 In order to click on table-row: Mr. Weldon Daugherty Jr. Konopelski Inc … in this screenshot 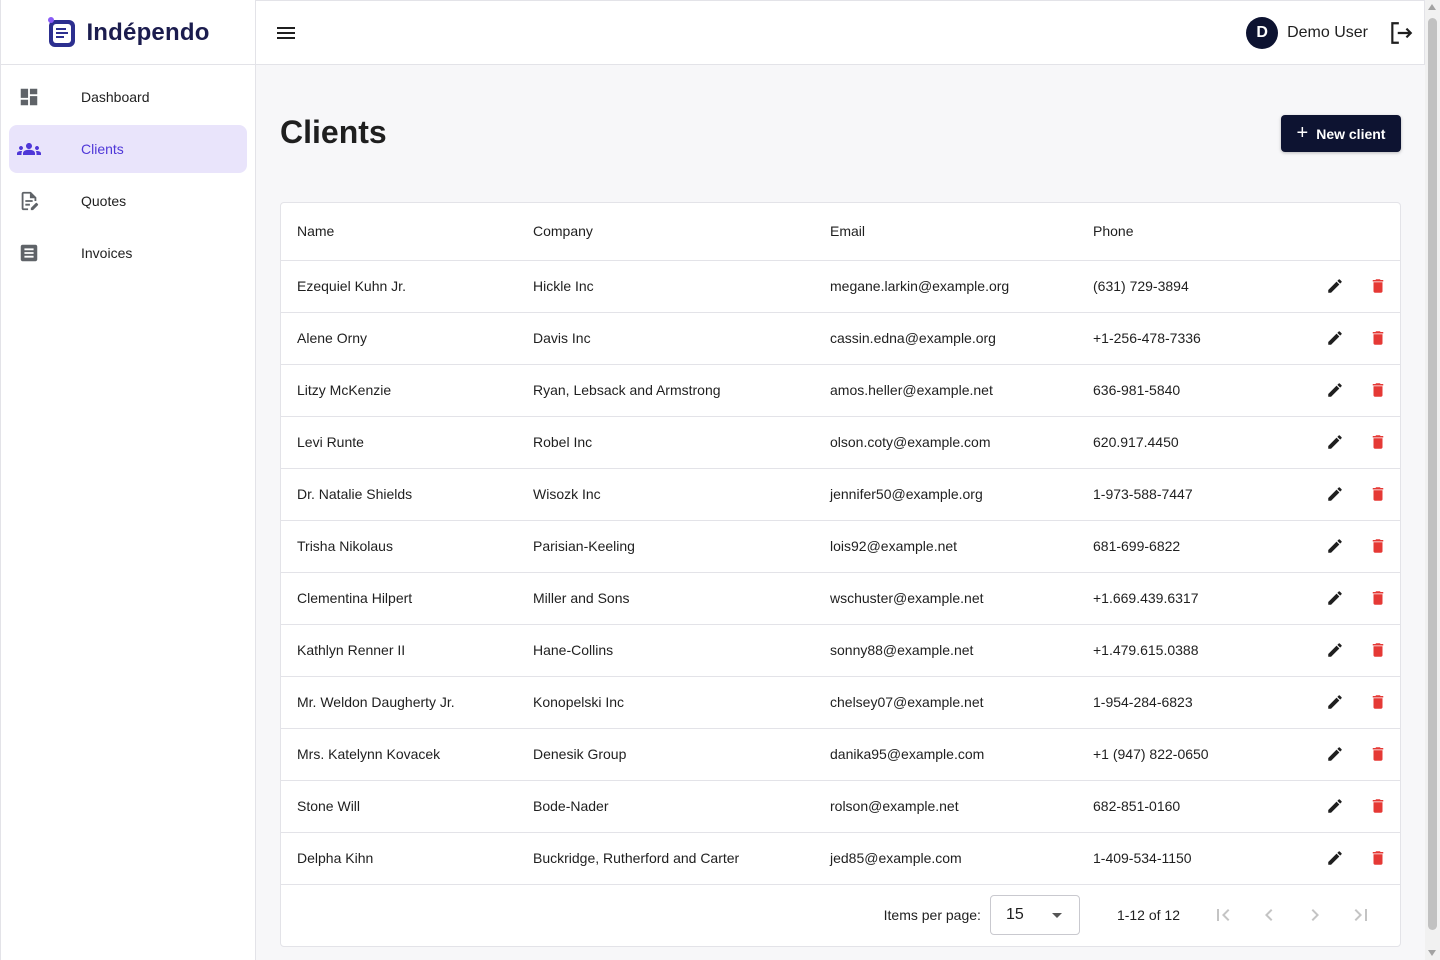, I will do `click(840, 702)`.